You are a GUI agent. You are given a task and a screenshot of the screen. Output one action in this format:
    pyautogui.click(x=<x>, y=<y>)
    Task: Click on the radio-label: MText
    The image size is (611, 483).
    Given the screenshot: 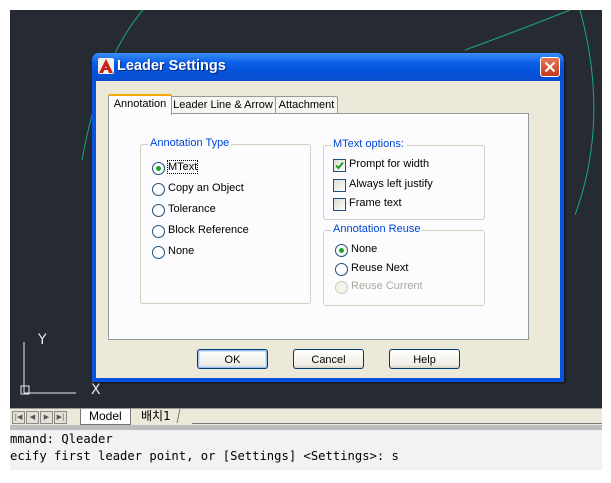 What is the action you would take?
    pyautogui.click(x=182, y=167)
    